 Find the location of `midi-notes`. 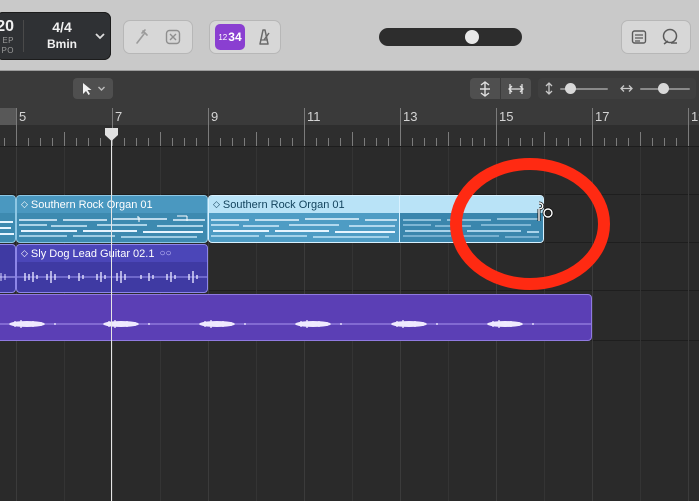

midi-notes is located at coordinates (112, 226).